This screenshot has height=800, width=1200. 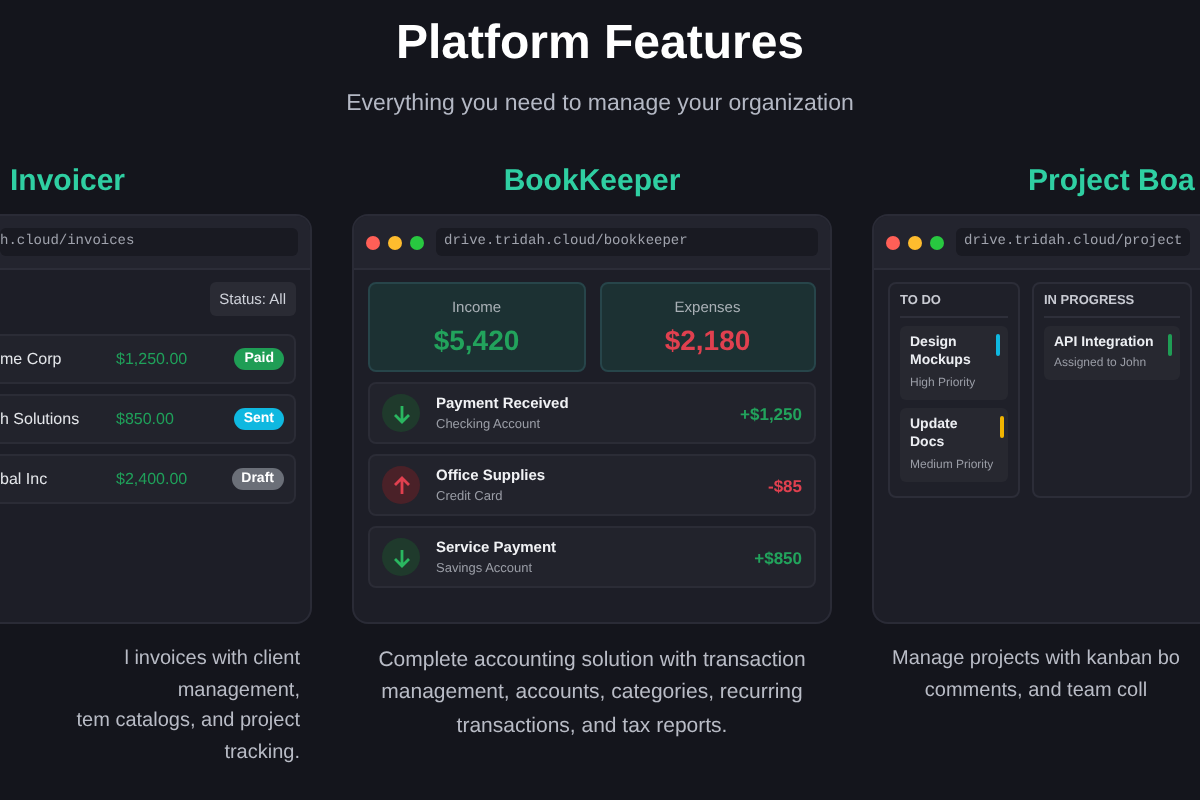 What do you see at coordinates (778, 557) in the screenshot?
I see `transaction-amount: +$850` at bounding box center [778, 557].